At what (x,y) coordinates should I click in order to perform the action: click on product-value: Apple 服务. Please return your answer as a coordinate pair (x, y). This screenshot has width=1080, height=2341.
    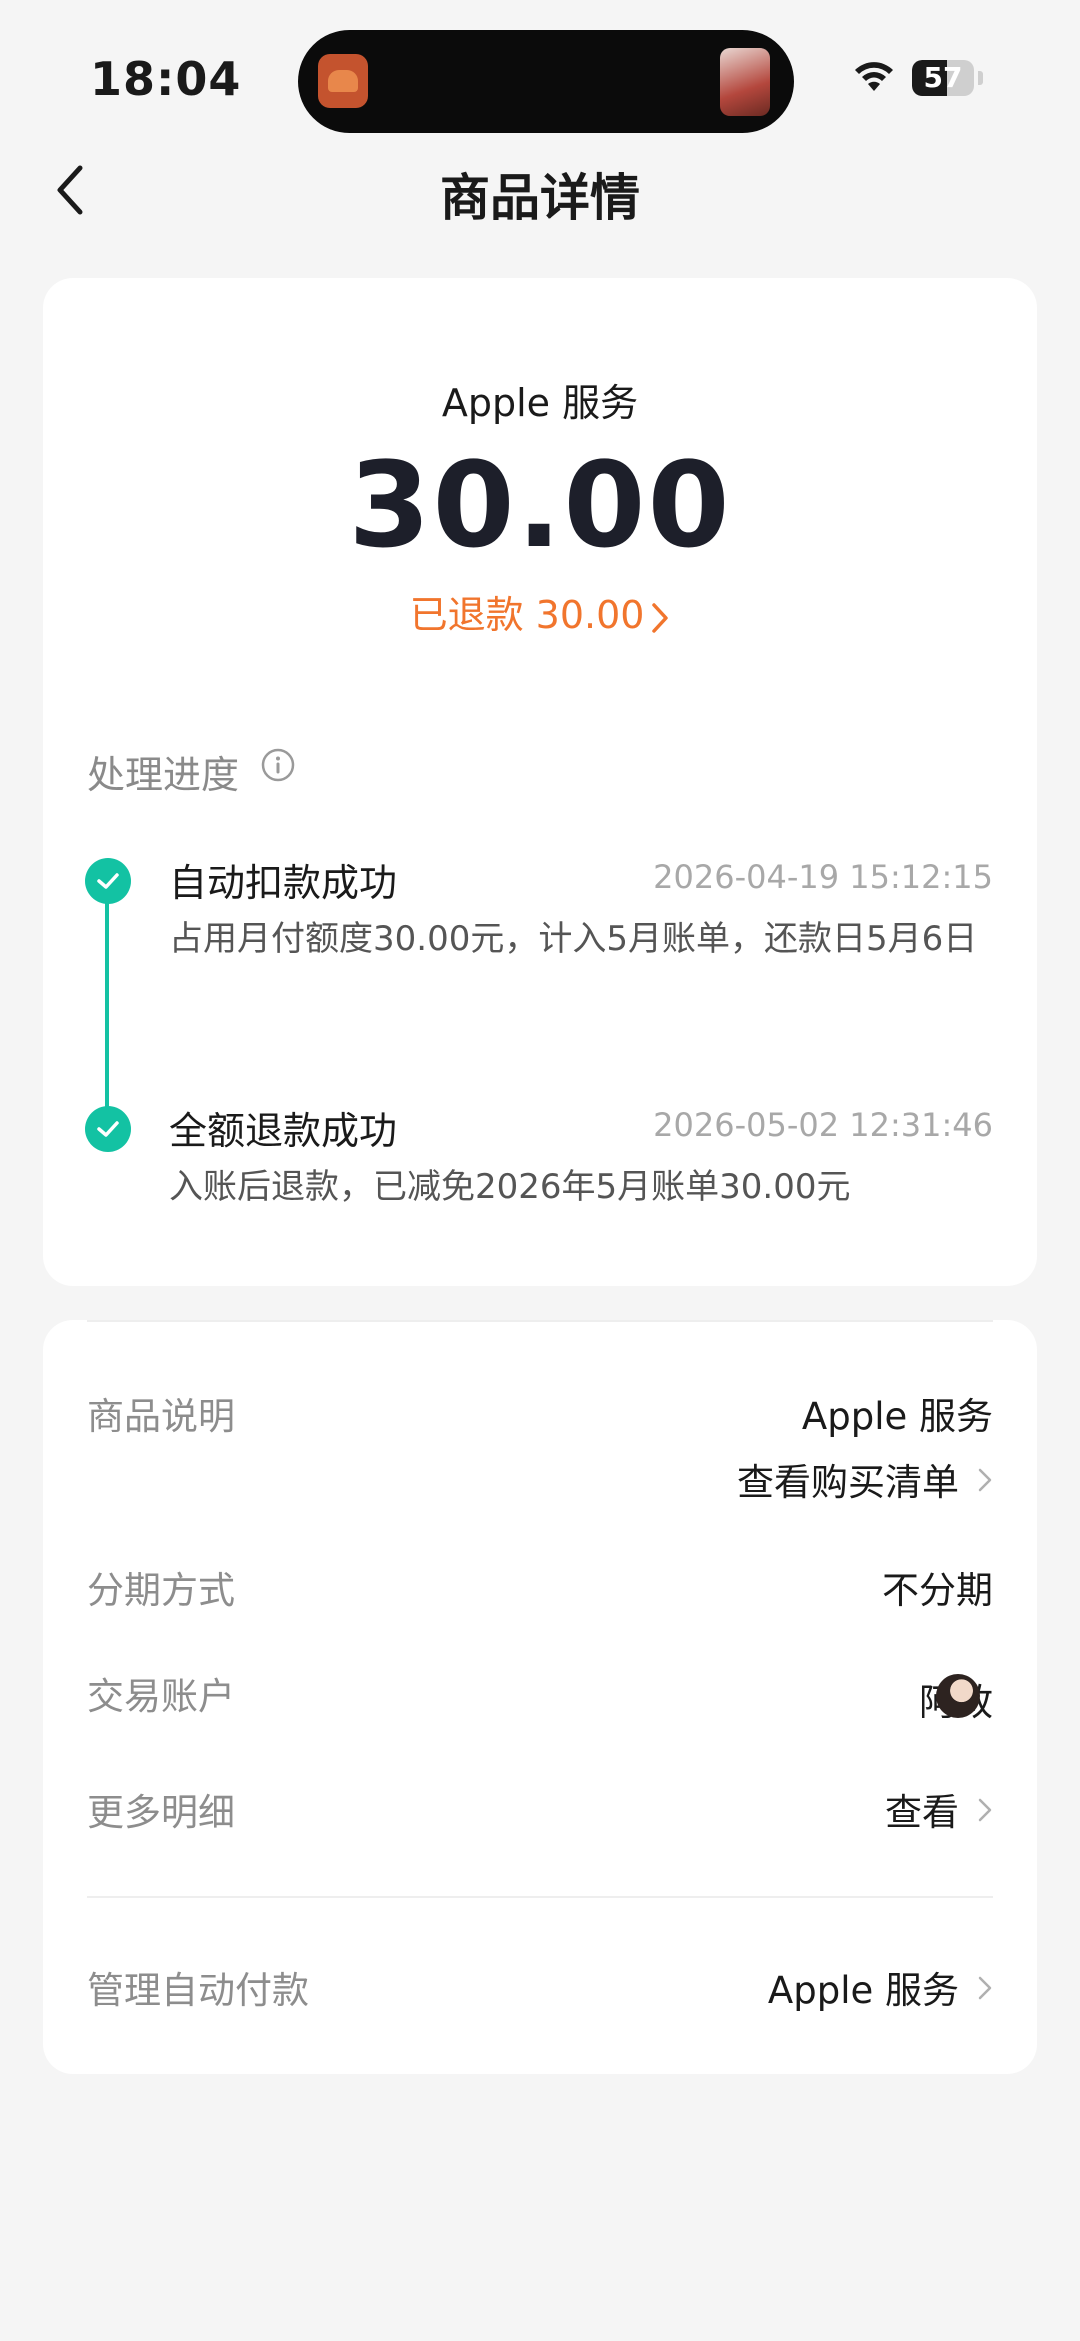
    Looking at the image, I should click on (897, 1416).